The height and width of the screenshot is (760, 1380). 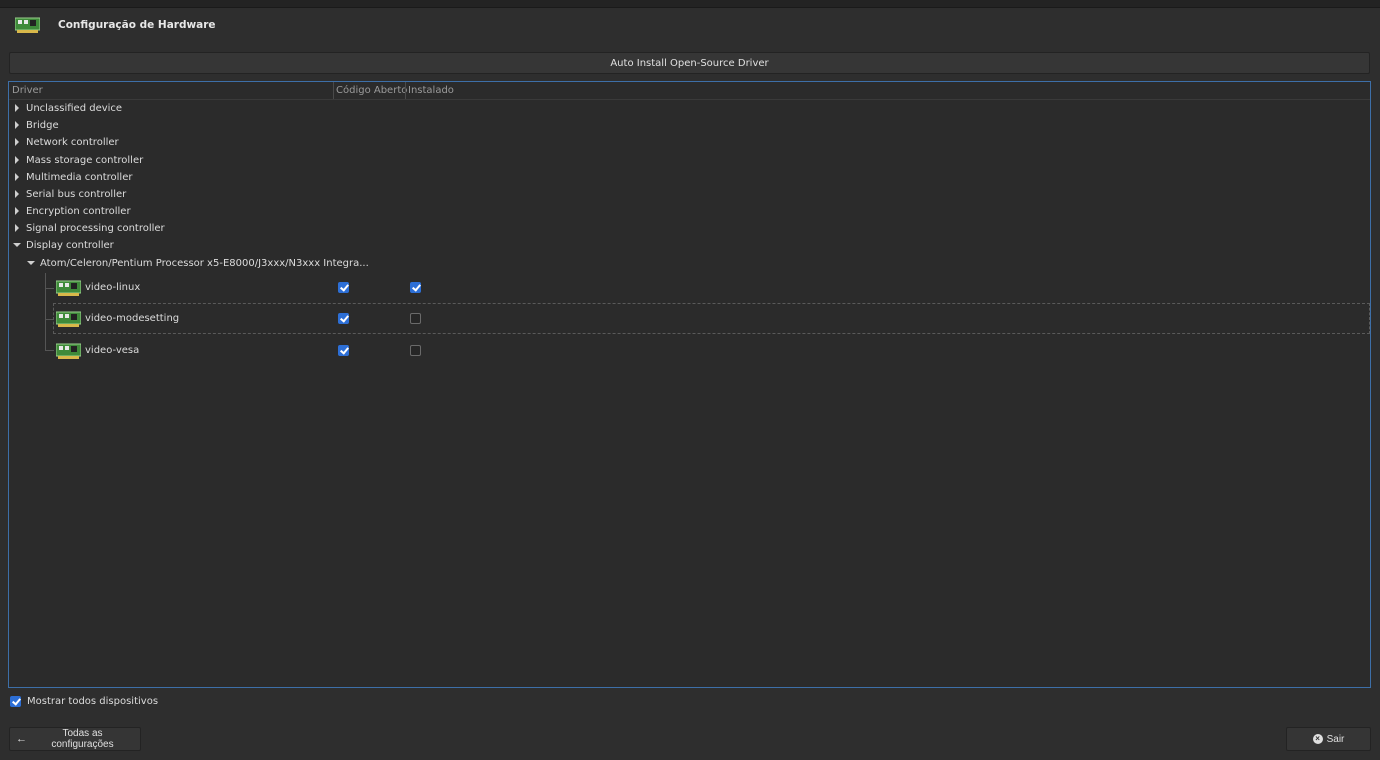 I want to click on window-titlebar, so click(x=690, y=4).